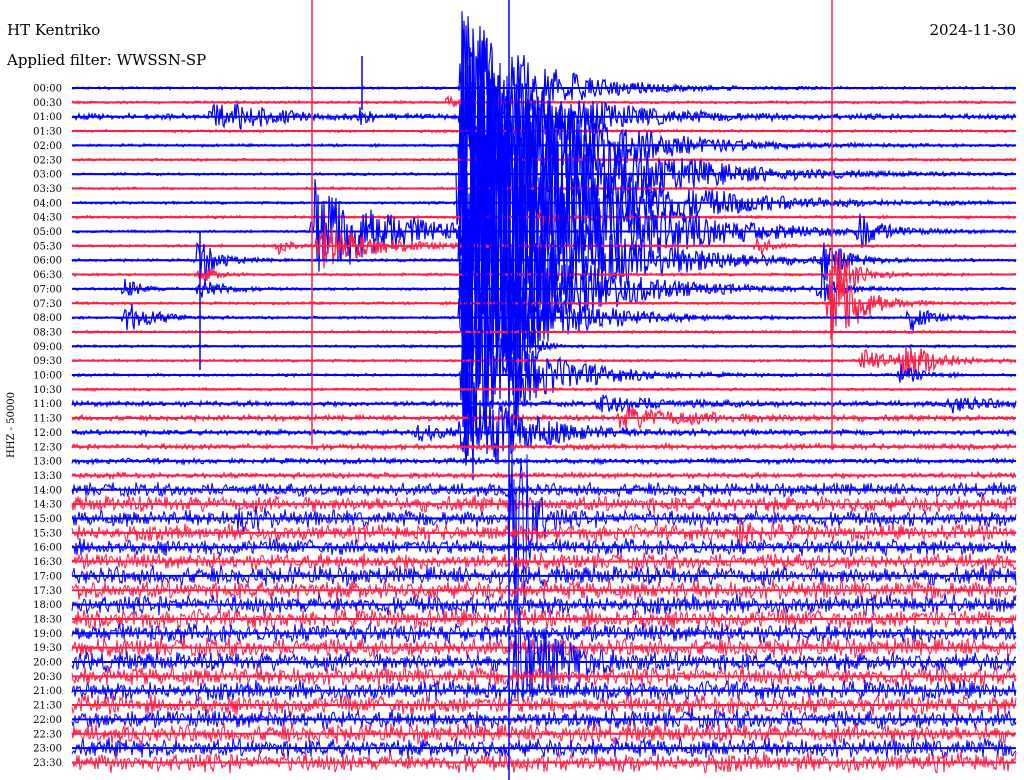 This screenshot has width=1024, height=780. Describe the element at coordinates (47, 763) in the screenshot. I see `y-tick-label: 23:30` at that location.